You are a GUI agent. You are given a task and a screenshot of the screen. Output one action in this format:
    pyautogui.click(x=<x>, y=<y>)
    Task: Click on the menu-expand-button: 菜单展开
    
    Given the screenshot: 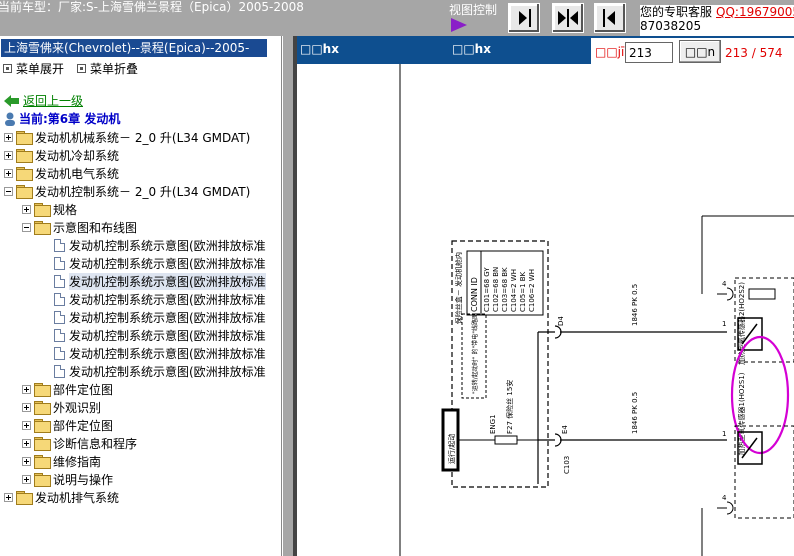 What is the action you would take?
    pyautogui.click(x=33, y=68)
    